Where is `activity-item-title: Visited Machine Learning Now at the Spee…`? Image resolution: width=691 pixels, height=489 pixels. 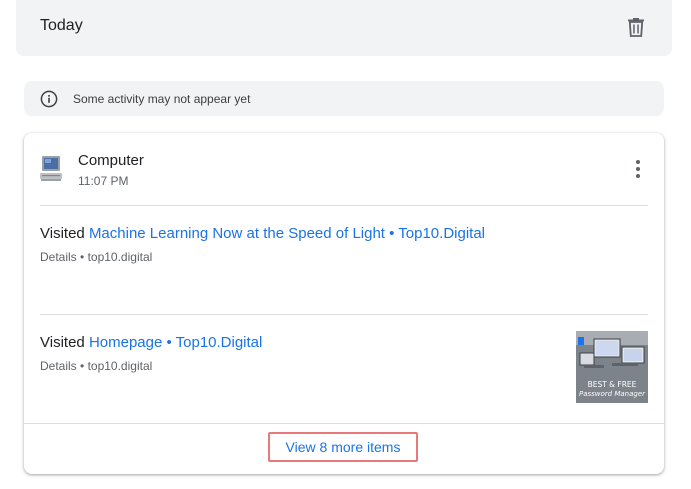
activity-item-title: Visited Machine Learning Now at the Spee… is located at coordinates (262, 233).